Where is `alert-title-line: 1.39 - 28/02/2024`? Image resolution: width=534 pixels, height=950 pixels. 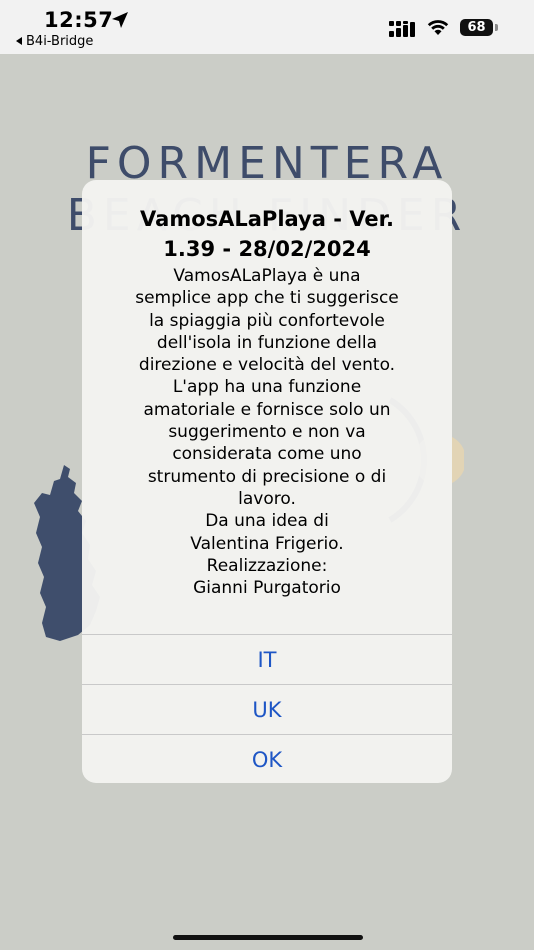 alert-title-line: 1.39 - 28/02/2024 is located at coordinates (267, 249).